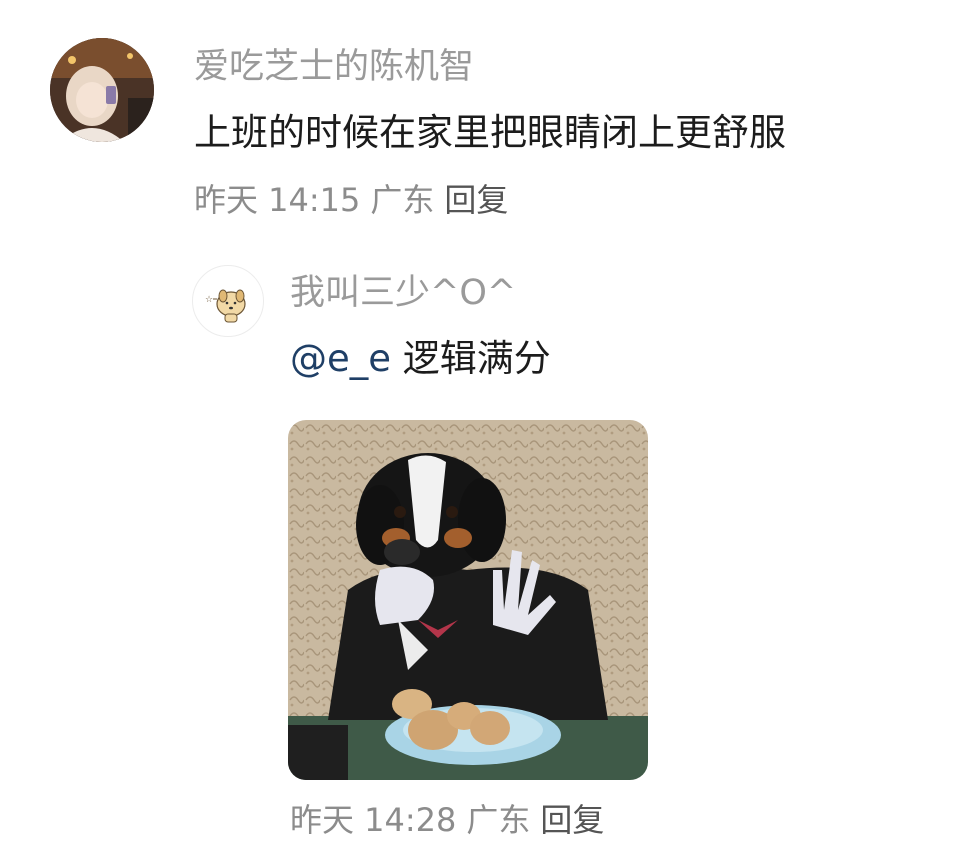  I want to click on reply-text: 逻辑满分, so click(476, 358).